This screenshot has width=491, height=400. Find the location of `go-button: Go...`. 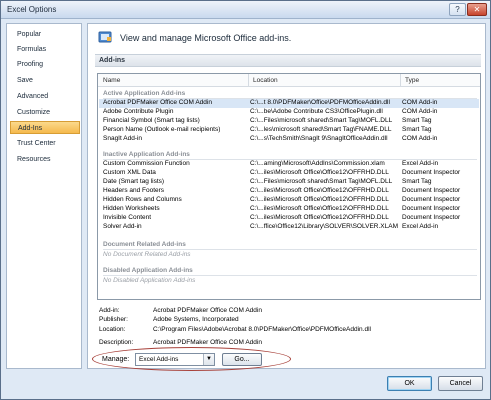

go-button: Go... is located at coordinates (242, 359).